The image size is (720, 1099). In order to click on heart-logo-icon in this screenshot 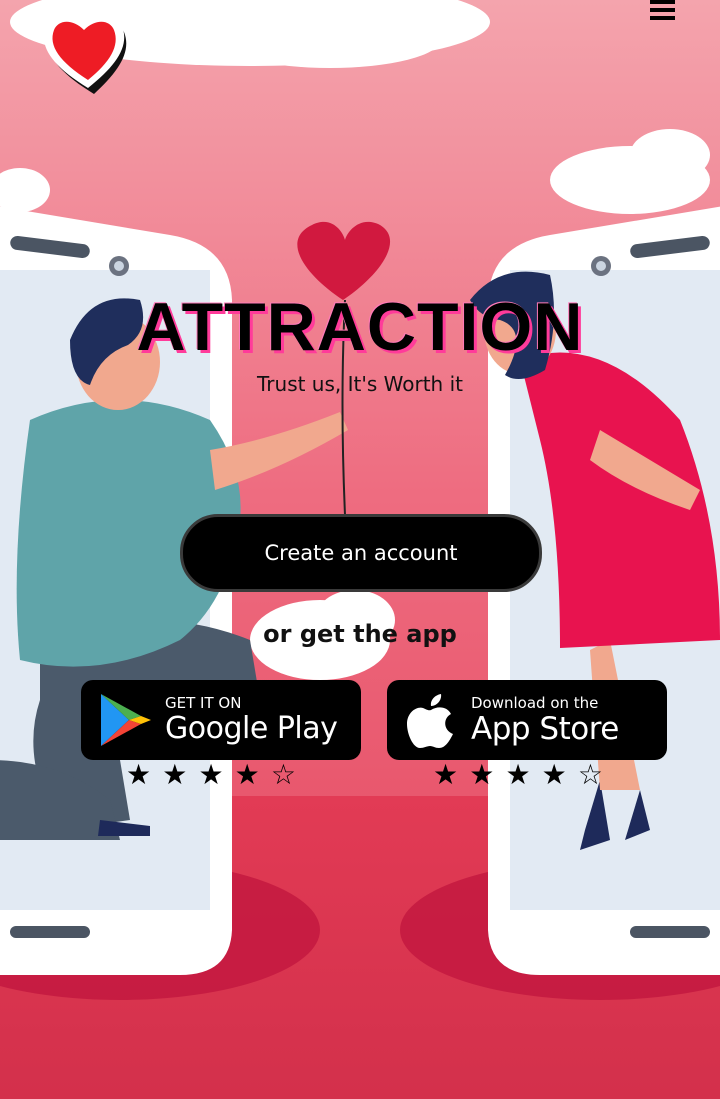, I will do `click(92, 52)`.